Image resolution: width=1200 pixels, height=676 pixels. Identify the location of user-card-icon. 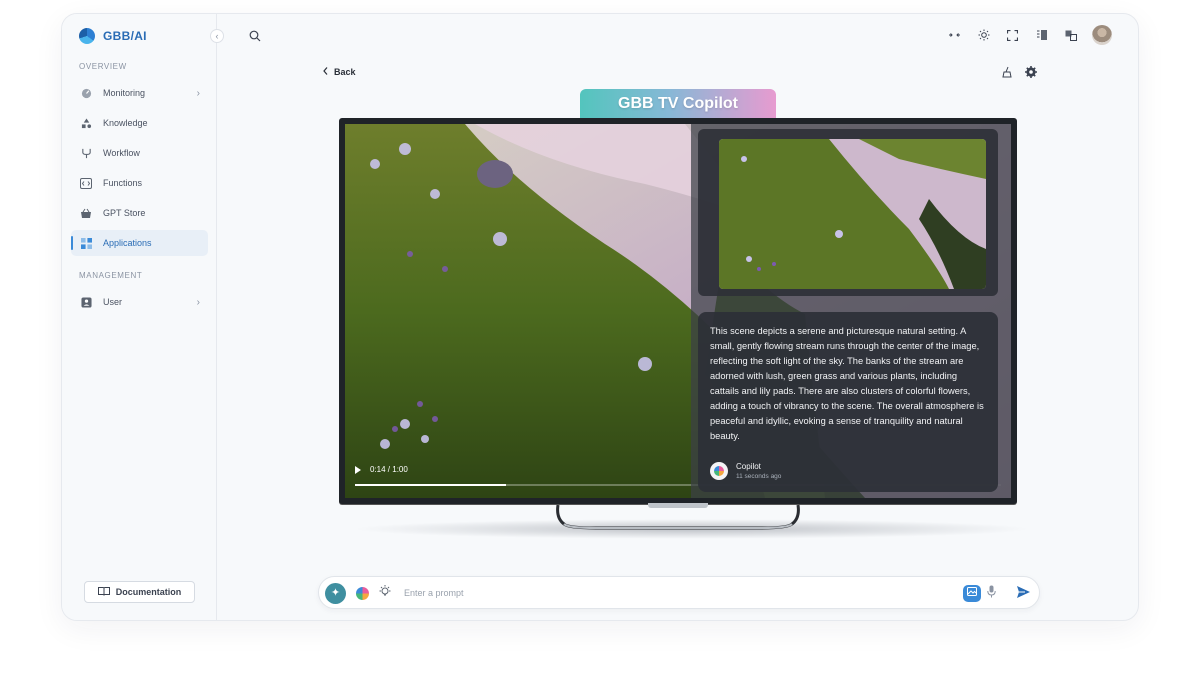
(86, 302).